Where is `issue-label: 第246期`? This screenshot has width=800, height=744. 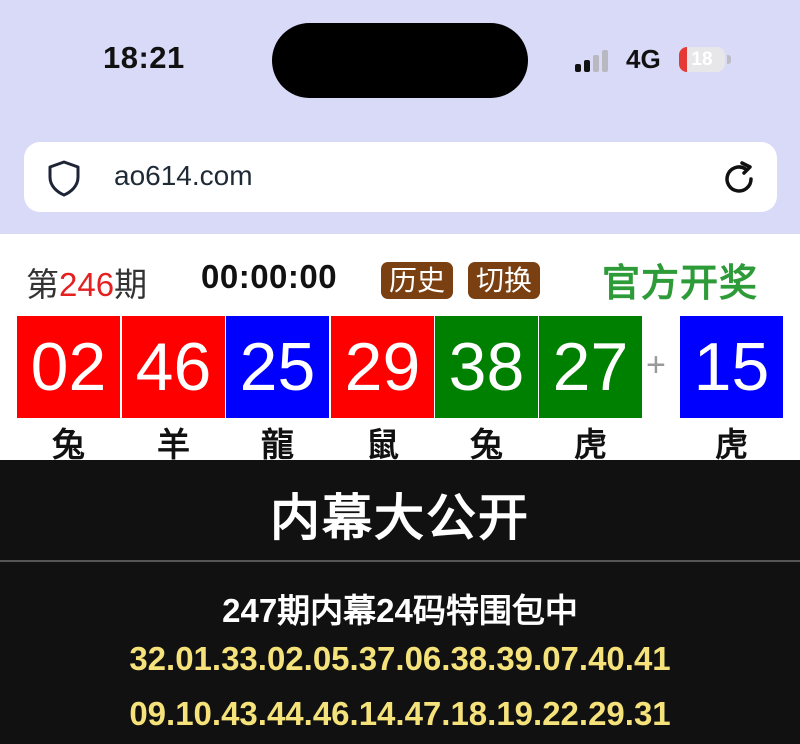
issue-label: 第246期 is located at coordinates (86, 282).